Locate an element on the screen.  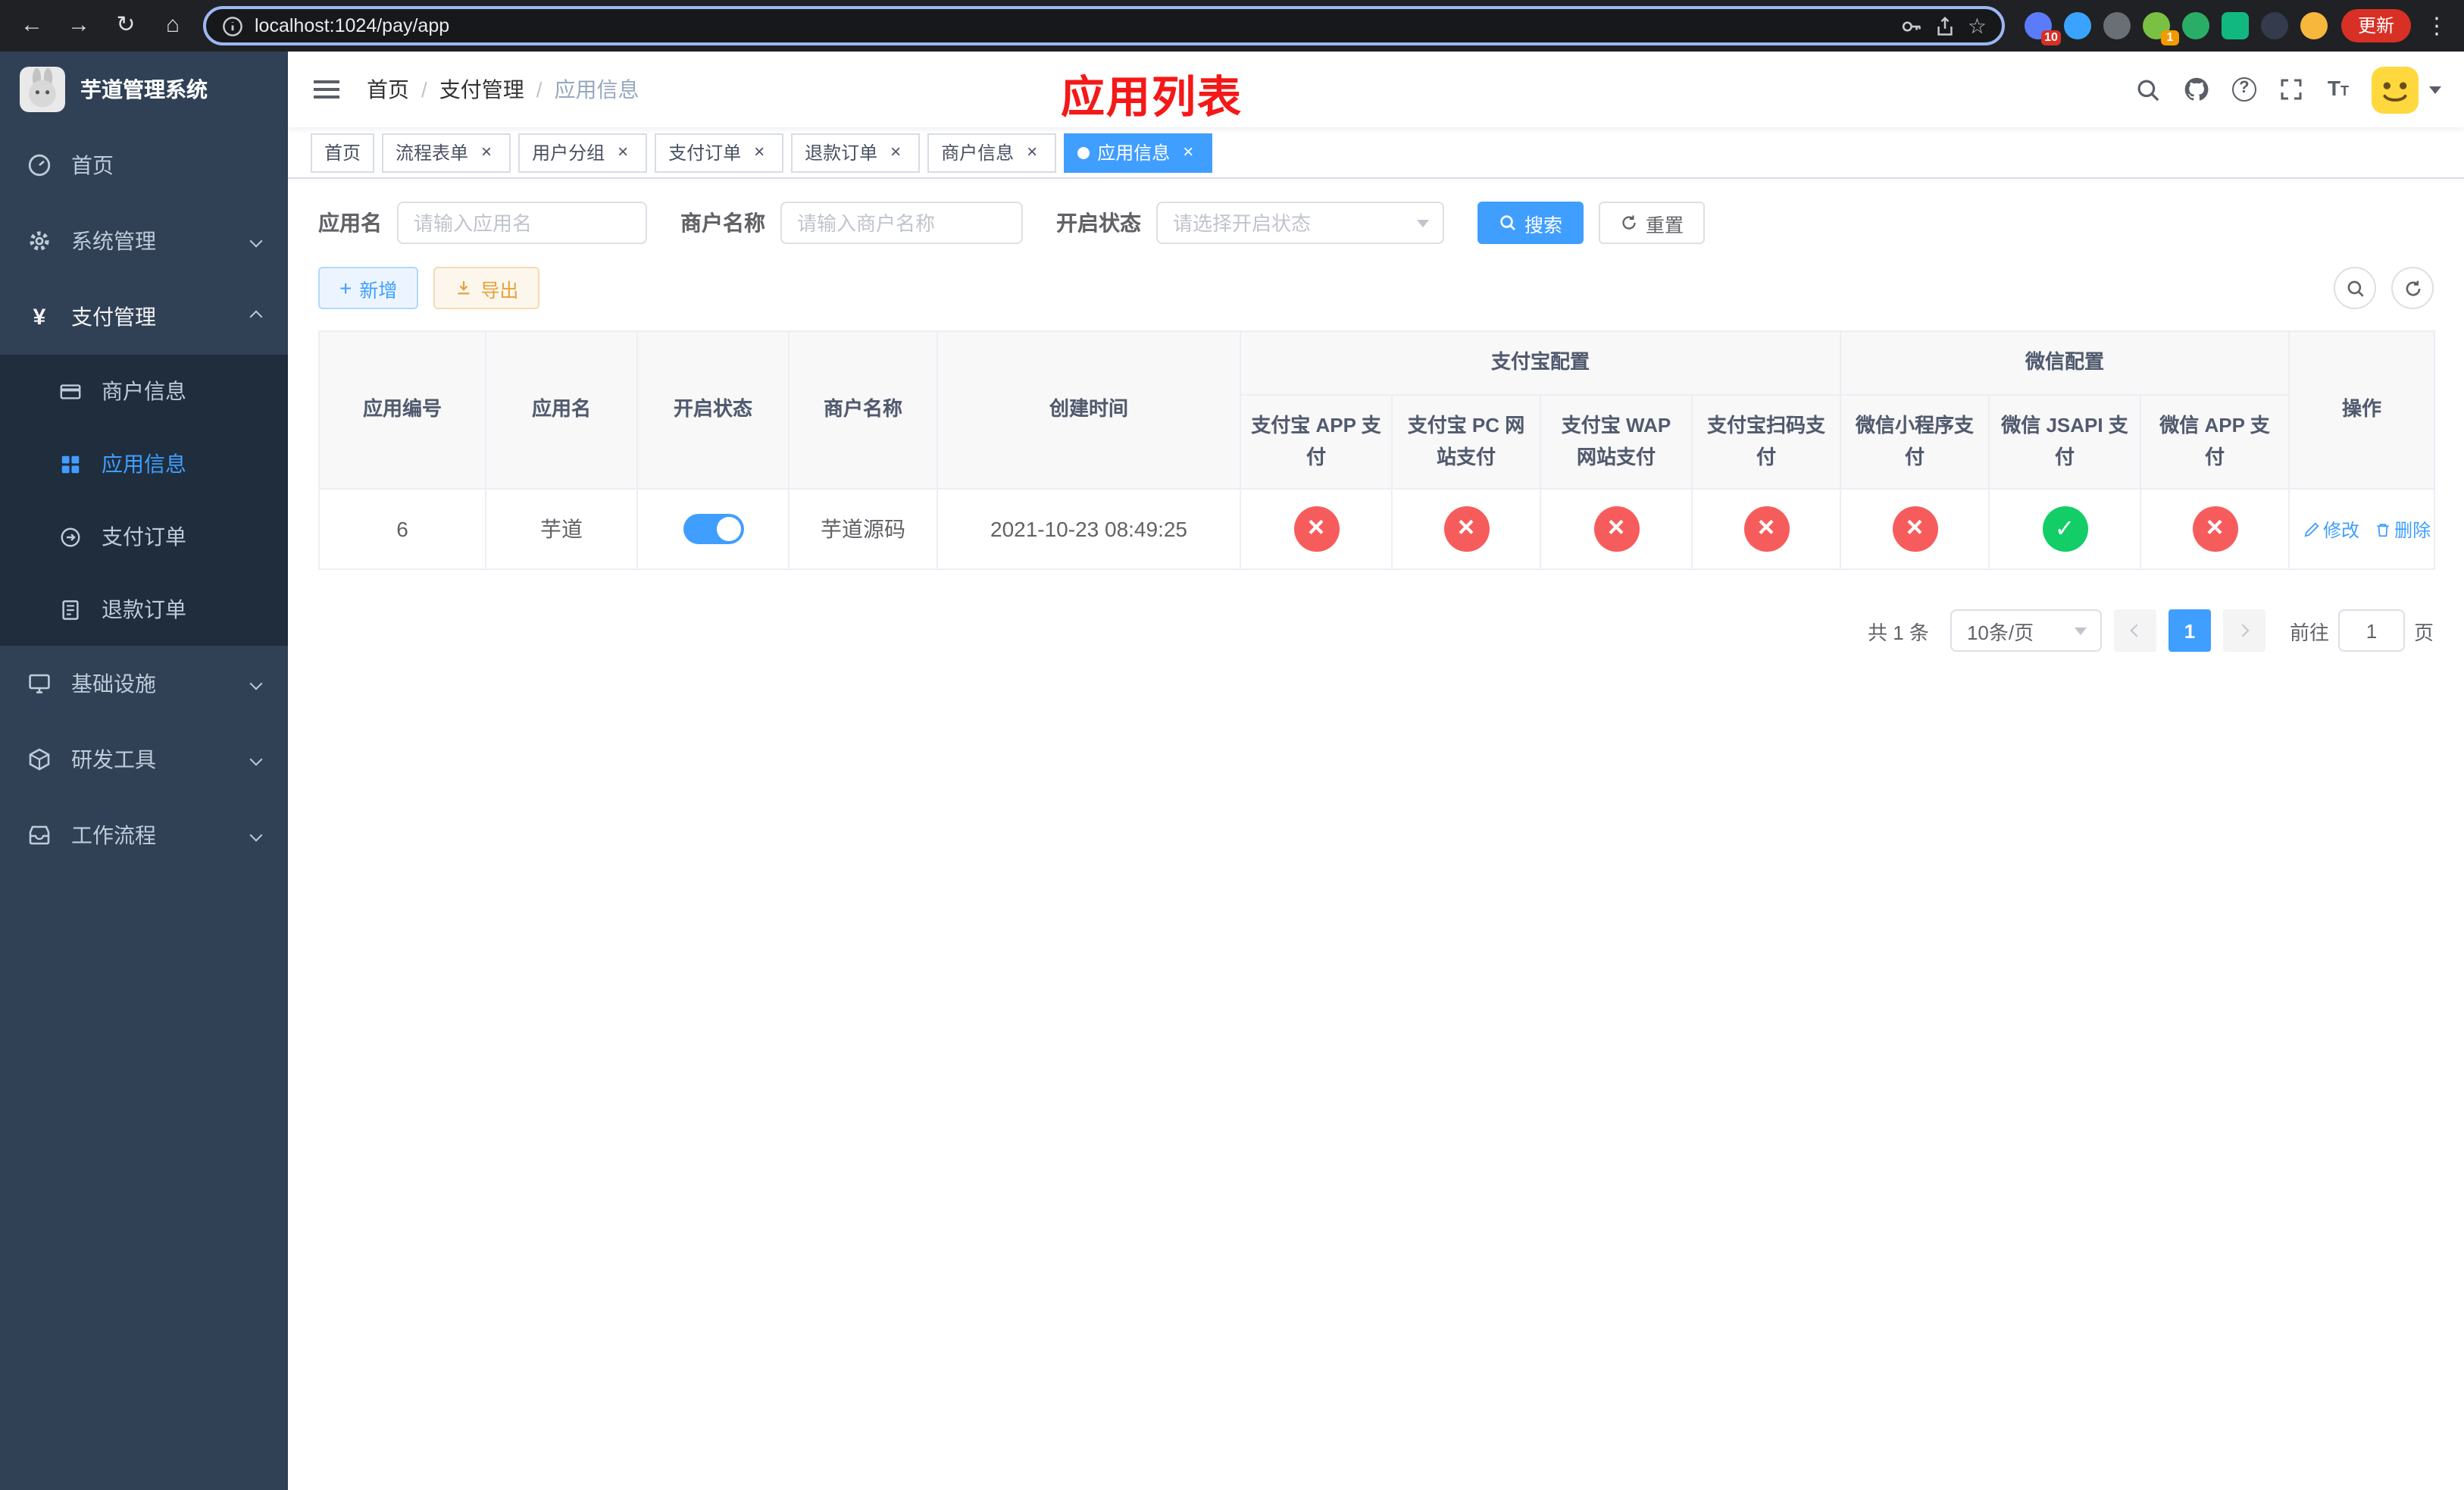
tab-label: 流程表单 is located at coordinates (432, 153).